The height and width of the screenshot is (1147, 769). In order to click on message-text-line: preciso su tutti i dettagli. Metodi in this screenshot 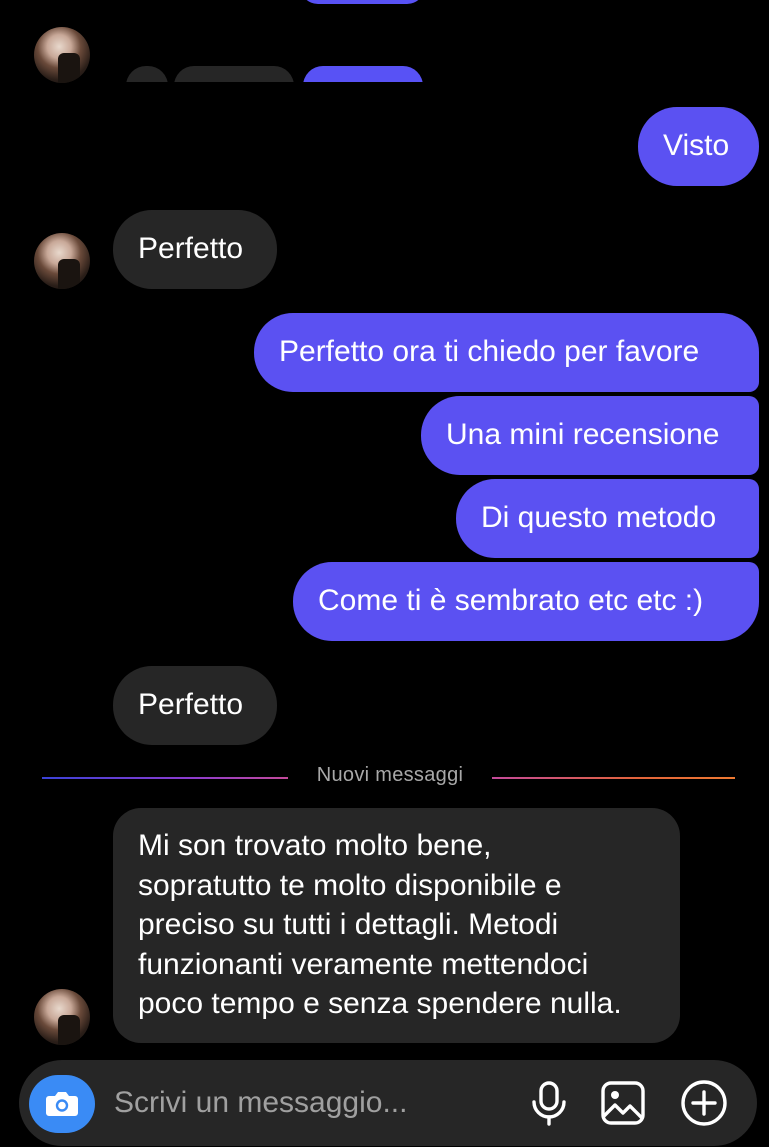, I will do `click(348, 924)`.